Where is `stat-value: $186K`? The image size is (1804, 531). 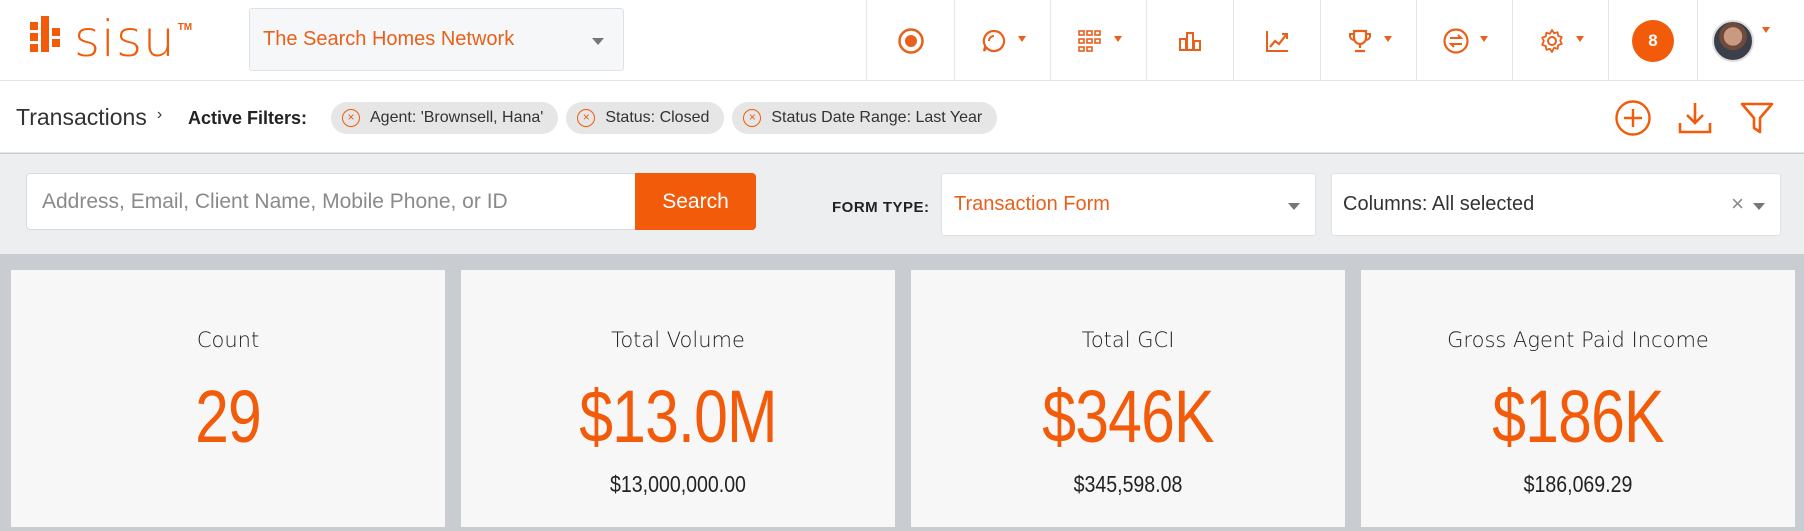
stat-value: $186K is located at coordinates (1578, 416).